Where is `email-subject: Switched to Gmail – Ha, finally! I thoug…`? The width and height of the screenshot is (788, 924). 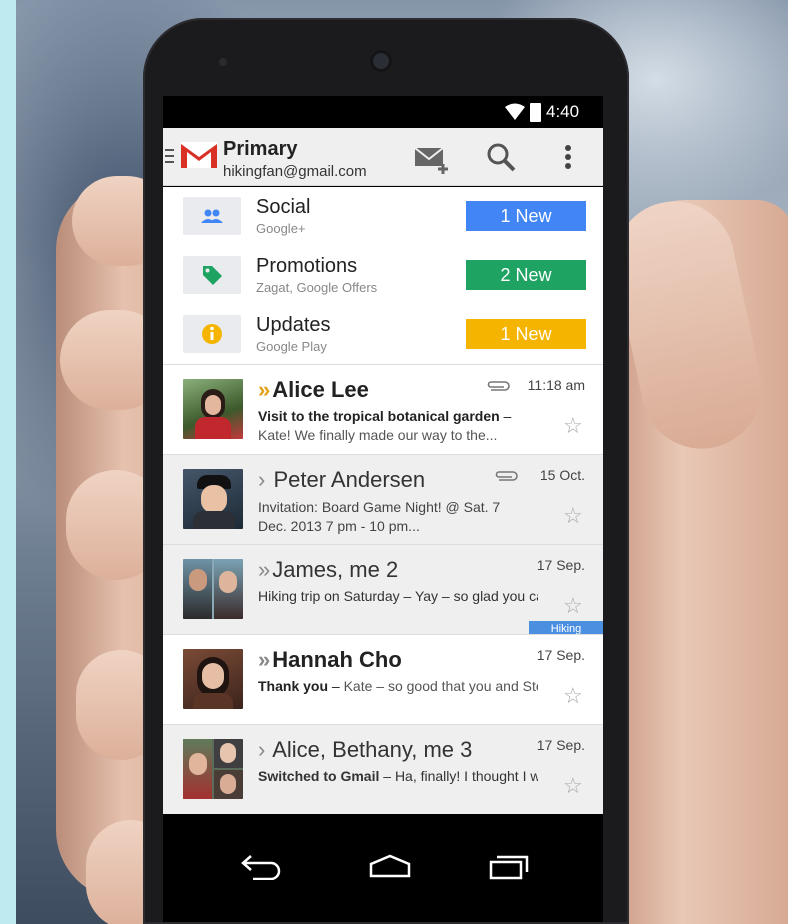 email-subject: Switched to Gmail – Ha, finally! I thoug… is located at coordinates (398, 776).